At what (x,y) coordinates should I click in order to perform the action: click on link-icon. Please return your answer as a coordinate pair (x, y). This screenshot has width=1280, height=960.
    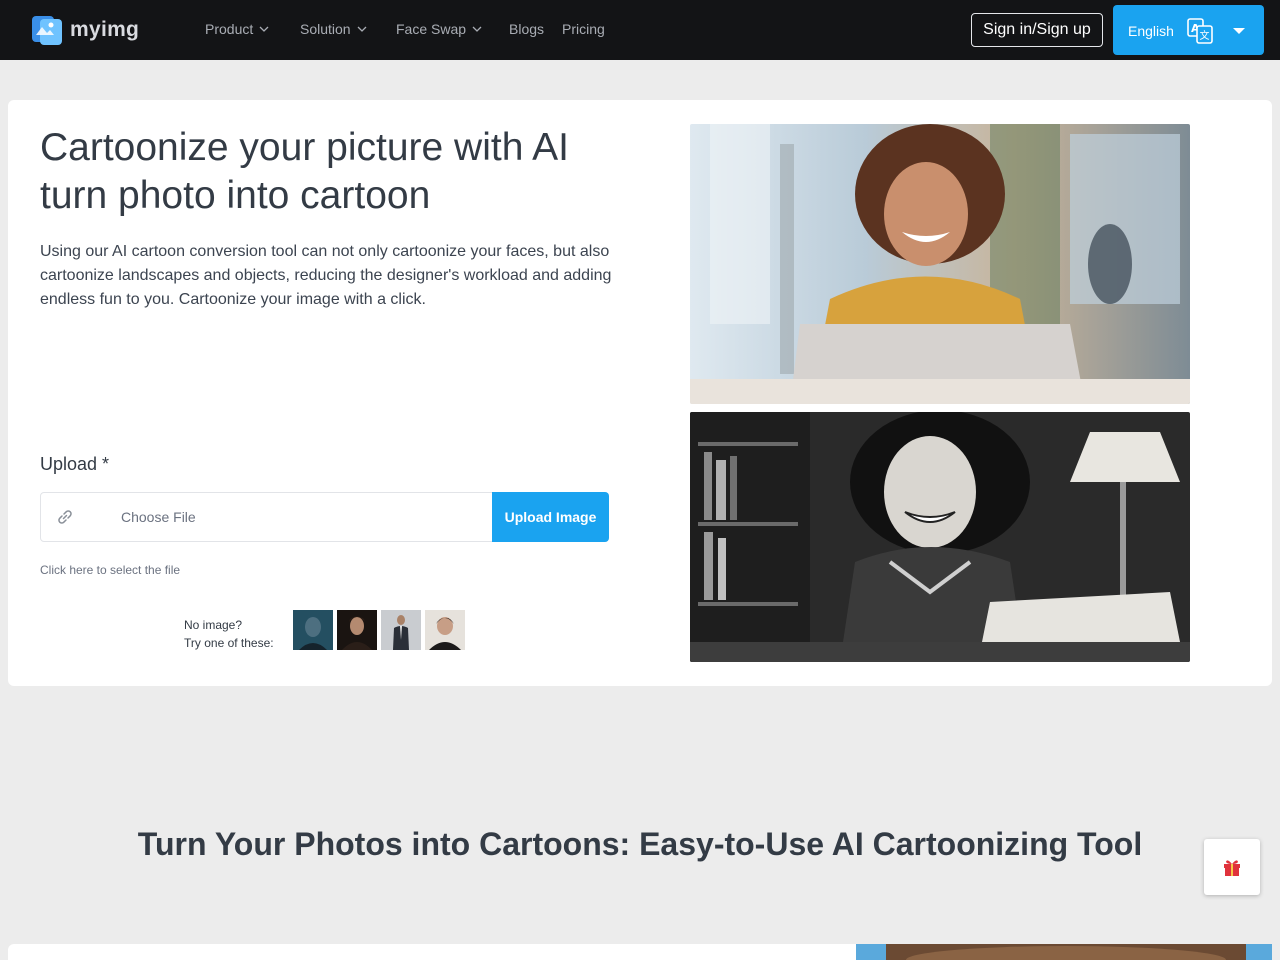
    Looking at the image, I should click on (65, 517).